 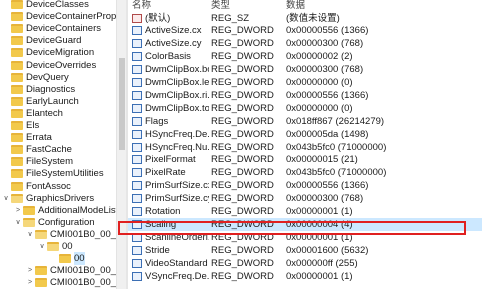 I want to click on tree-item: FontAssoc, so click(x=36, y=186).